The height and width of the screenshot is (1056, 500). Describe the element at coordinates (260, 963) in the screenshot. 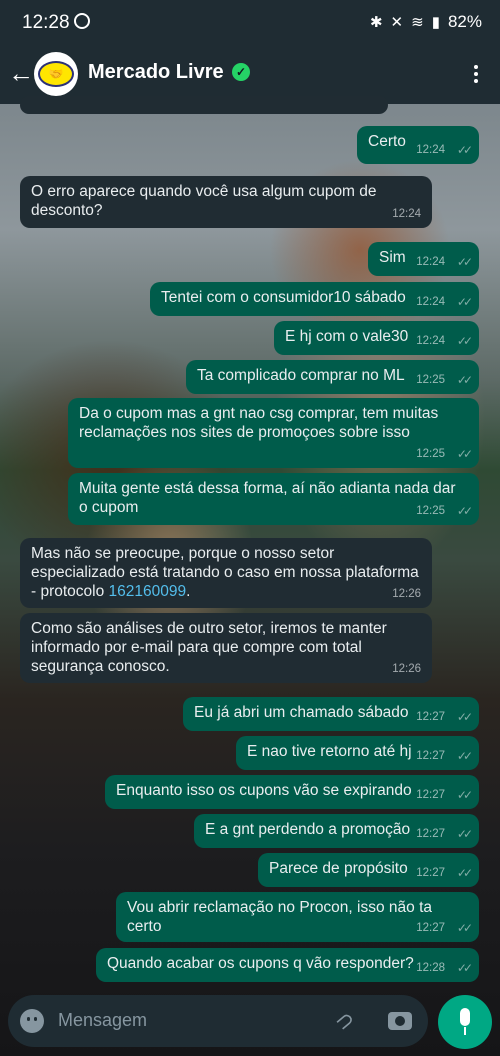

I see `message-text: Quando acabar os cupons q vão responder?` at that location.